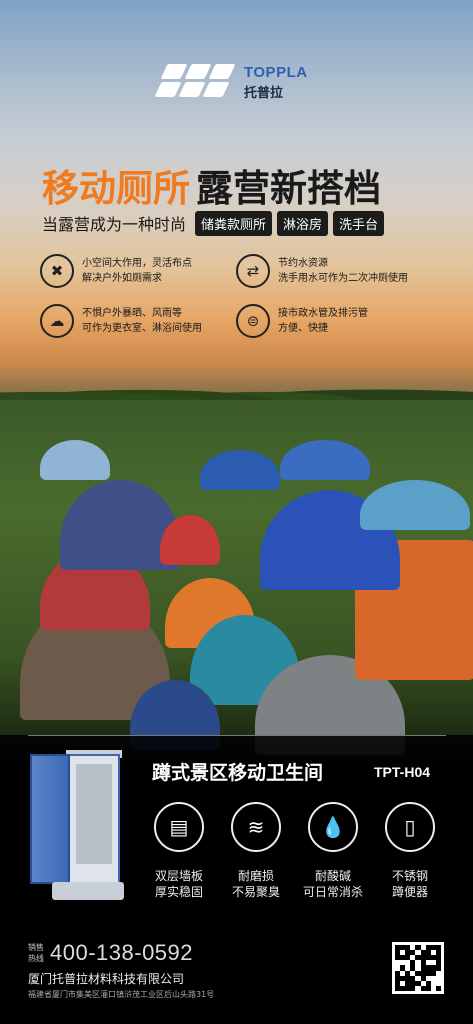  What do you see at coordinates (137, 321) in the screenshot?
I see `feature-item: ☁ 不惧户外暴晒、风雨等 可作为更衣室、淋浴间使用` at bounding box center [137, 321].